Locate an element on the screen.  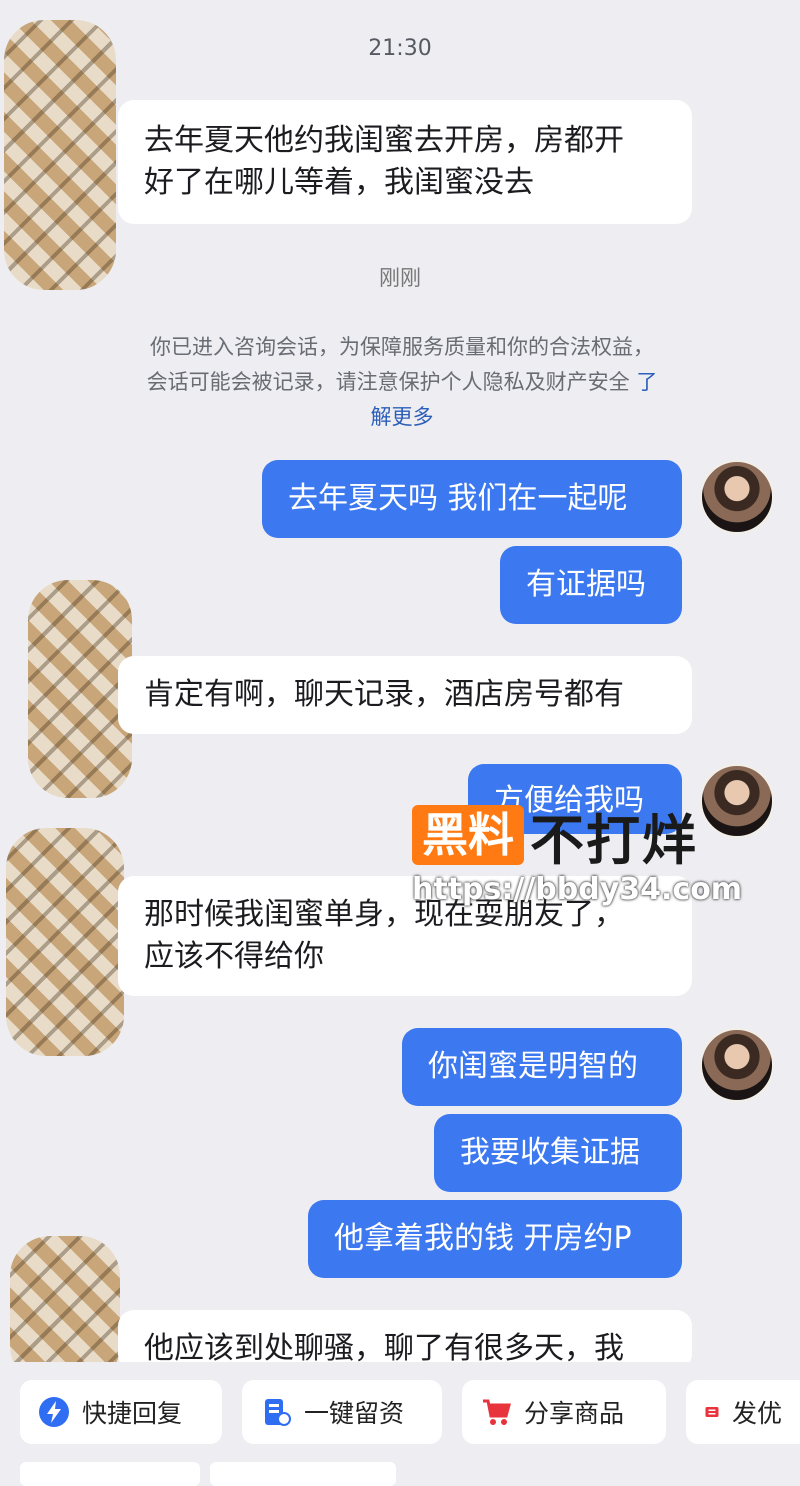
message-text: 他拿着我的钱 开房约P is located at coordinates (483, 1238).